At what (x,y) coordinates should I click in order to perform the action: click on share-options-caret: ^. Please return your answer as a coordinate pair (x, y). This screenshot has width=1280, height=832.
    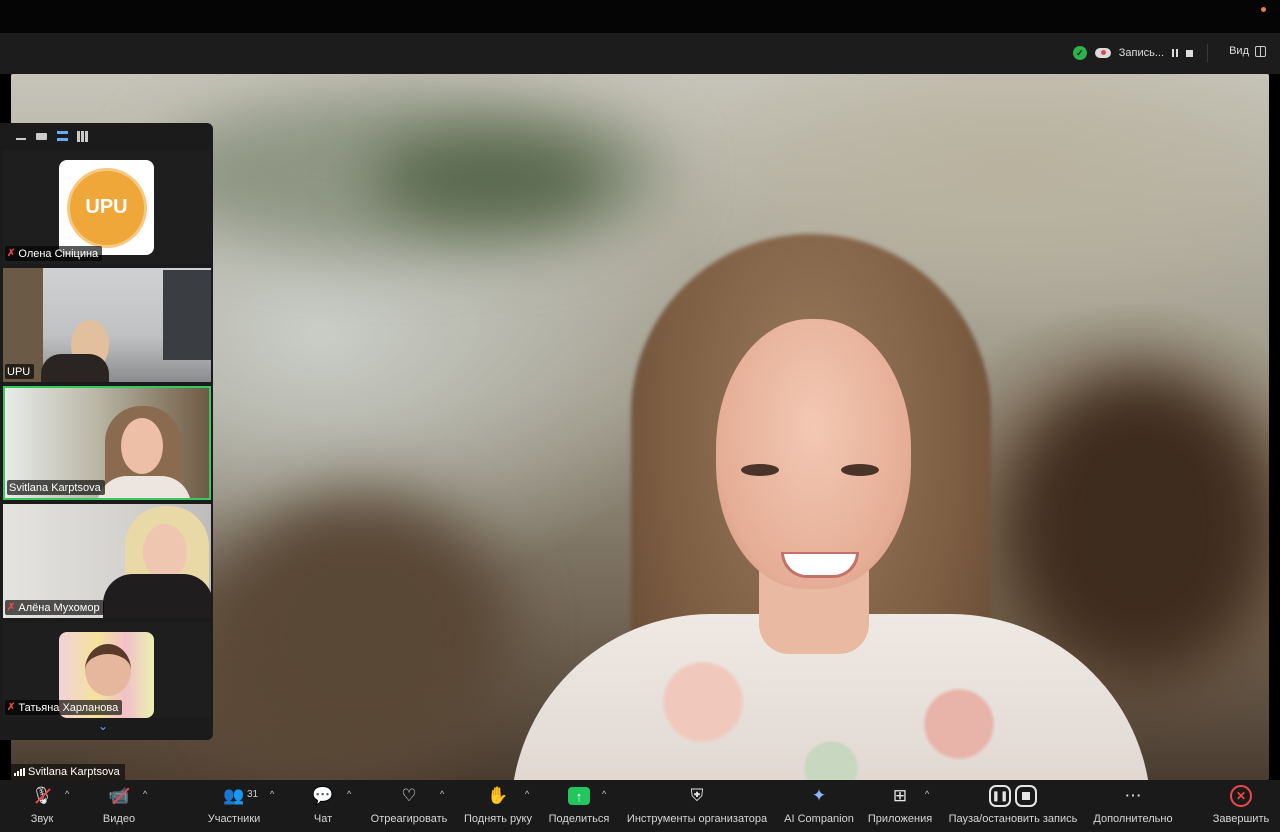
    Looking at the image, I should click on (604, 794).